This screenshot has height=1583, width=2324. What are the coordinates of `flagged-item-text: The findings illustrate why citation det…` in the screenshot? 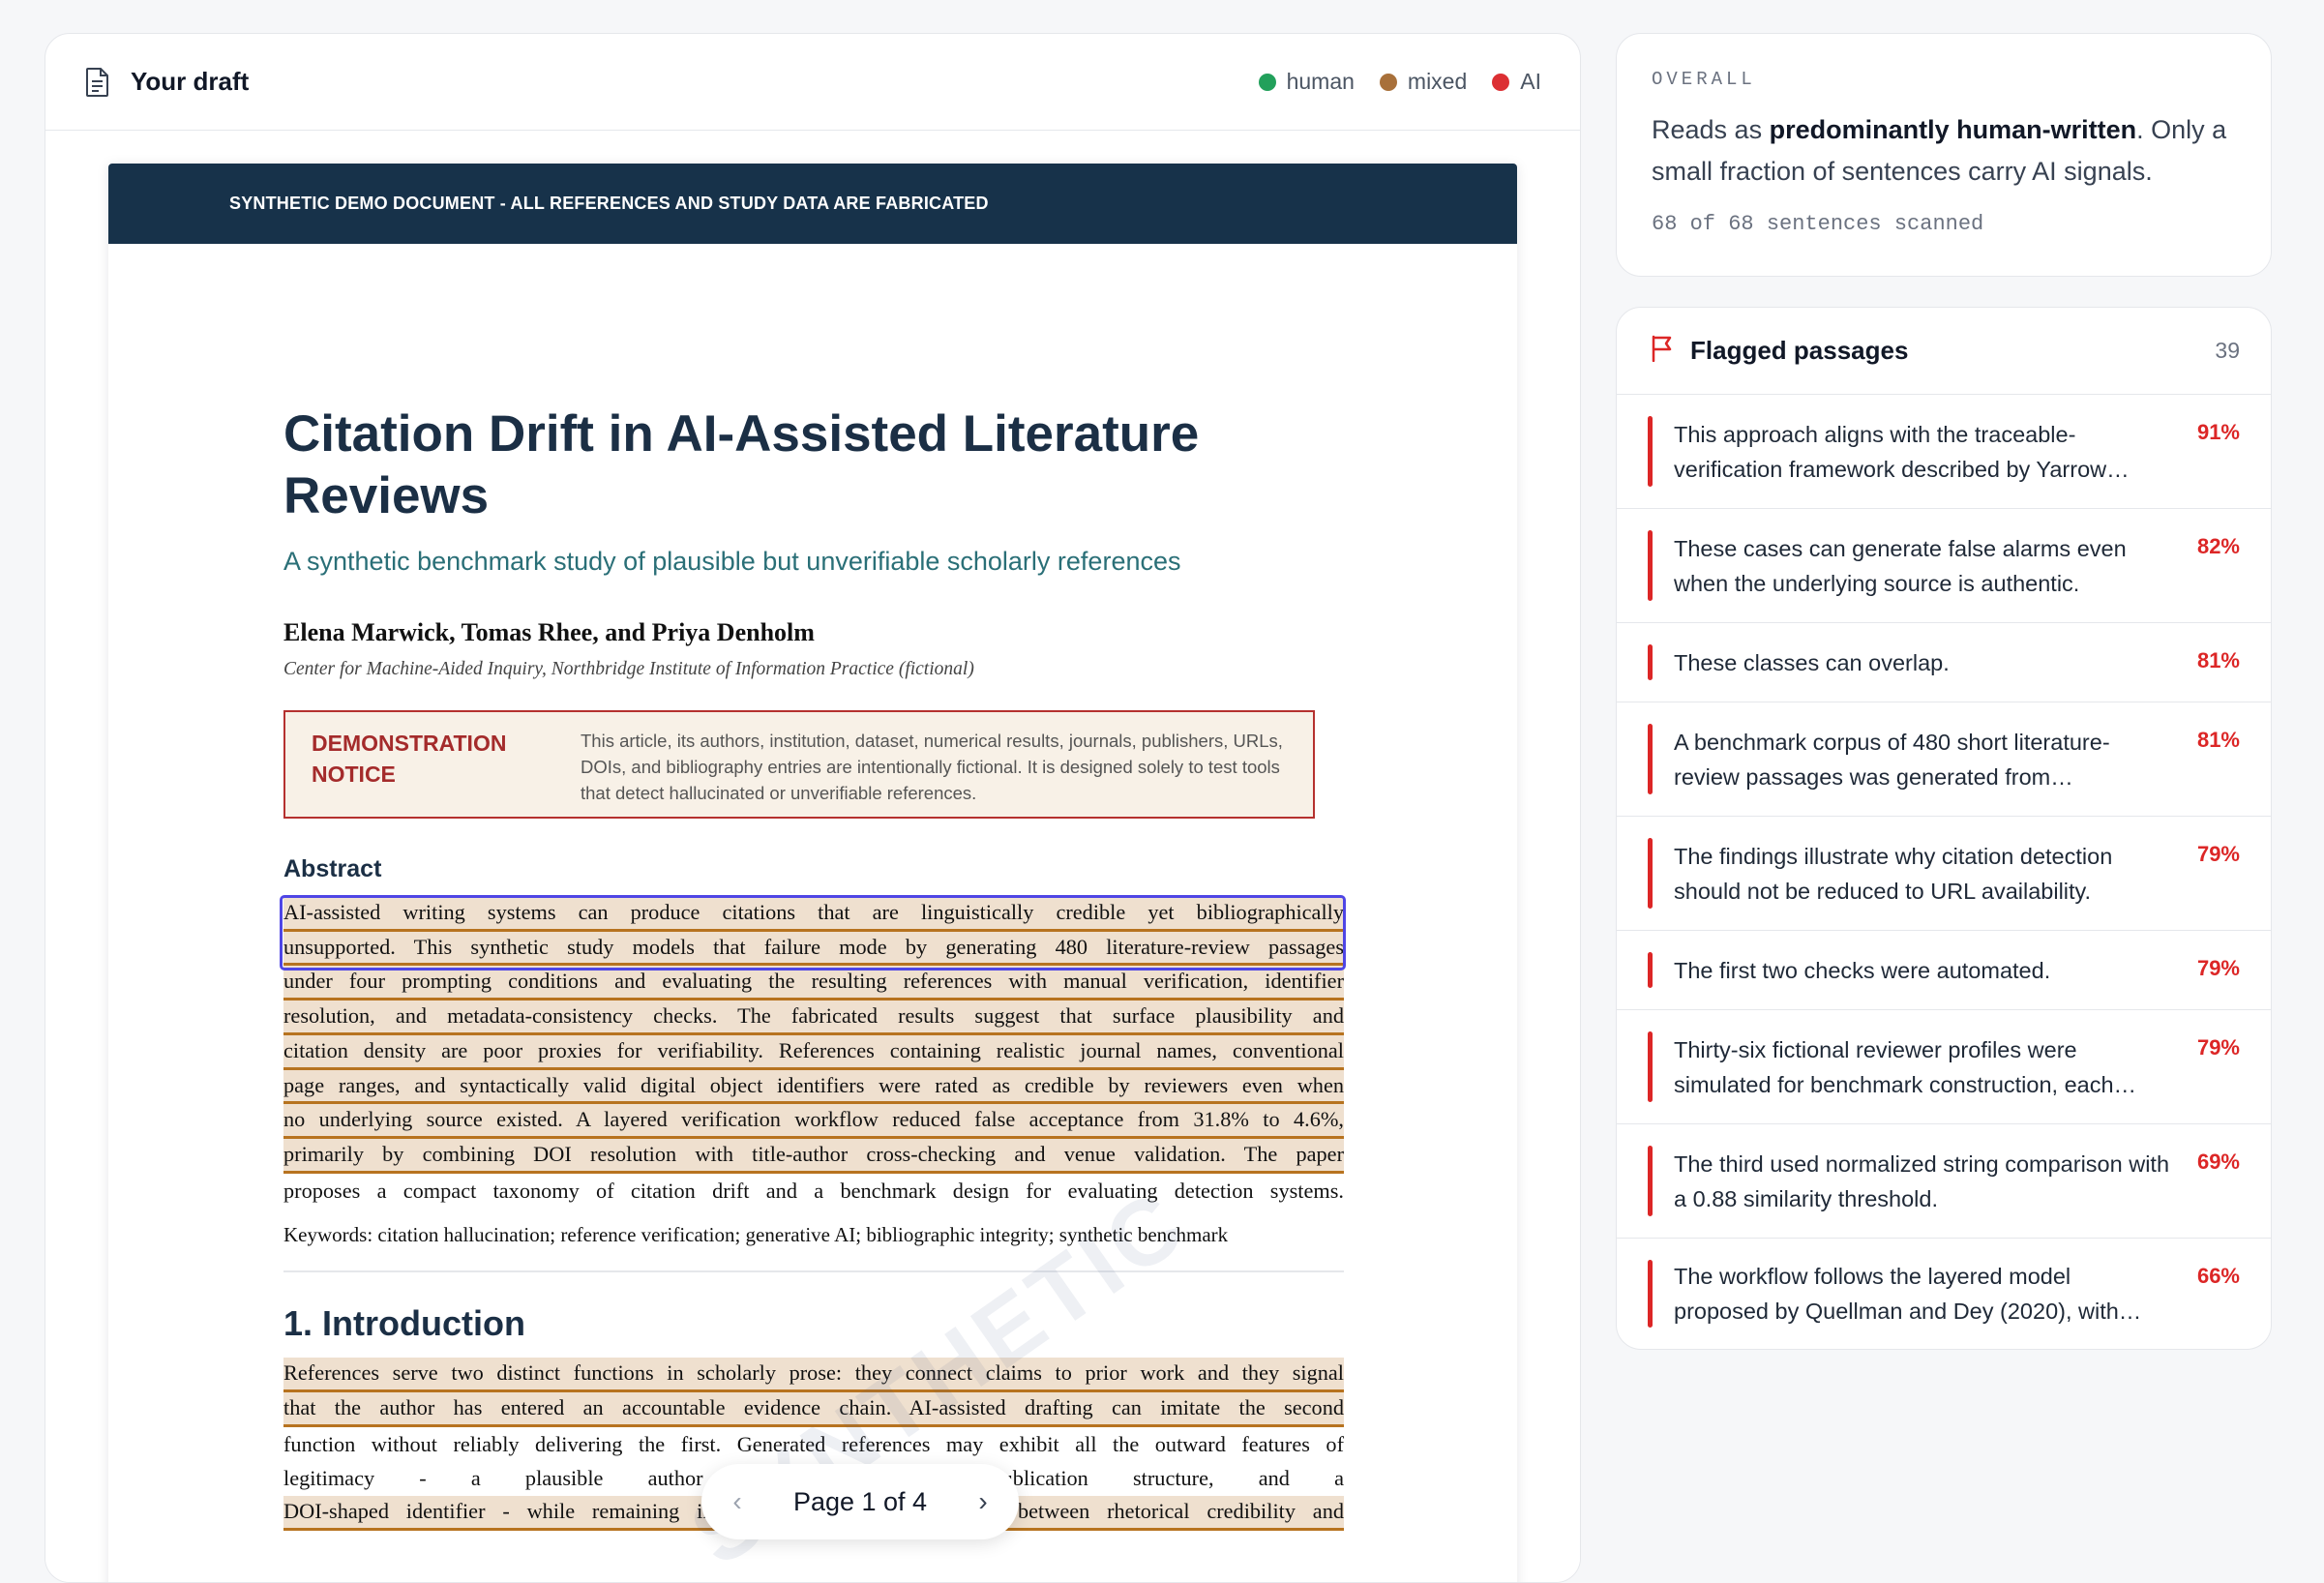 It's located at (1894, 873).